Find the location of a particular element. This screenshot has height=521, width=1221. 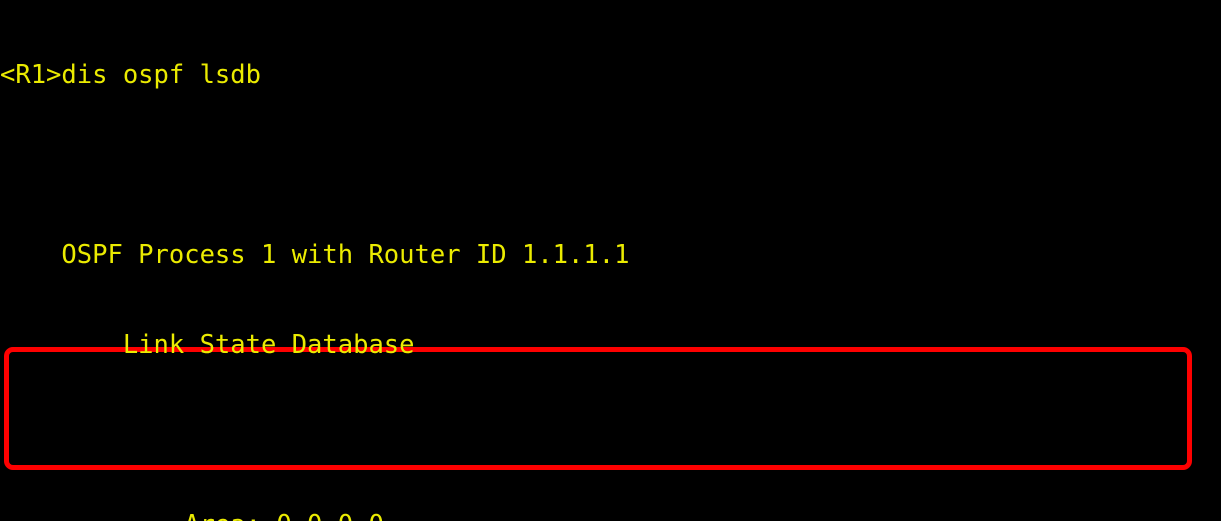

link-state-database-title: Link State Database is located at coordinates (207, 345).